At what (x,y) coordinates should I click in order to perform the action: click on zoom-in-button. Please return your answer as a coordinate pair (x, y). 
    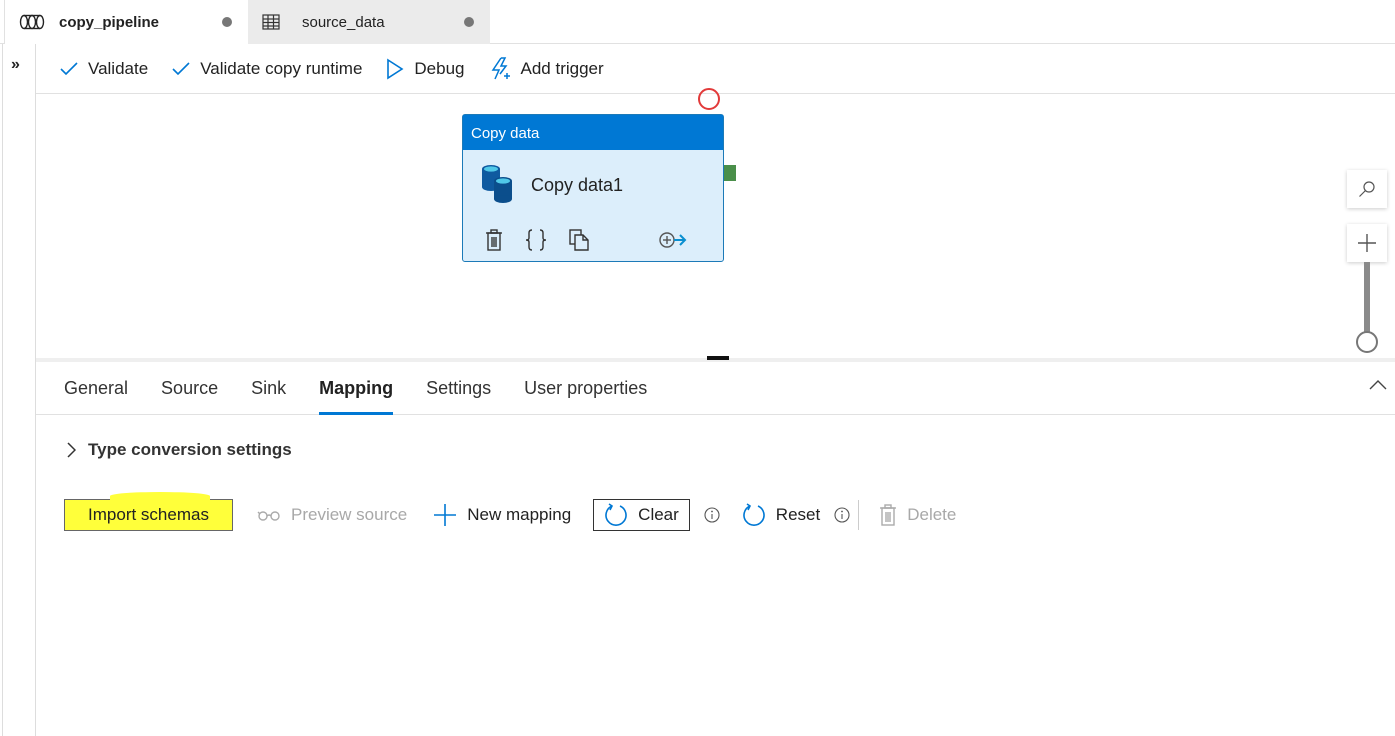
    Looking at the image, I should click on (1367, 243).